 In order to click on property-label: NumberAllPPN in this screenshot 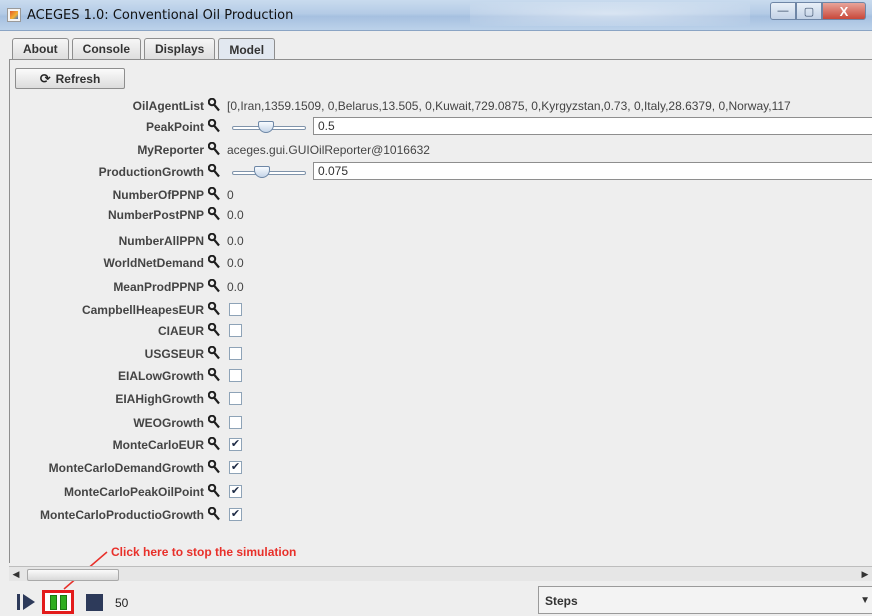, I will do `click(161, 241)`.